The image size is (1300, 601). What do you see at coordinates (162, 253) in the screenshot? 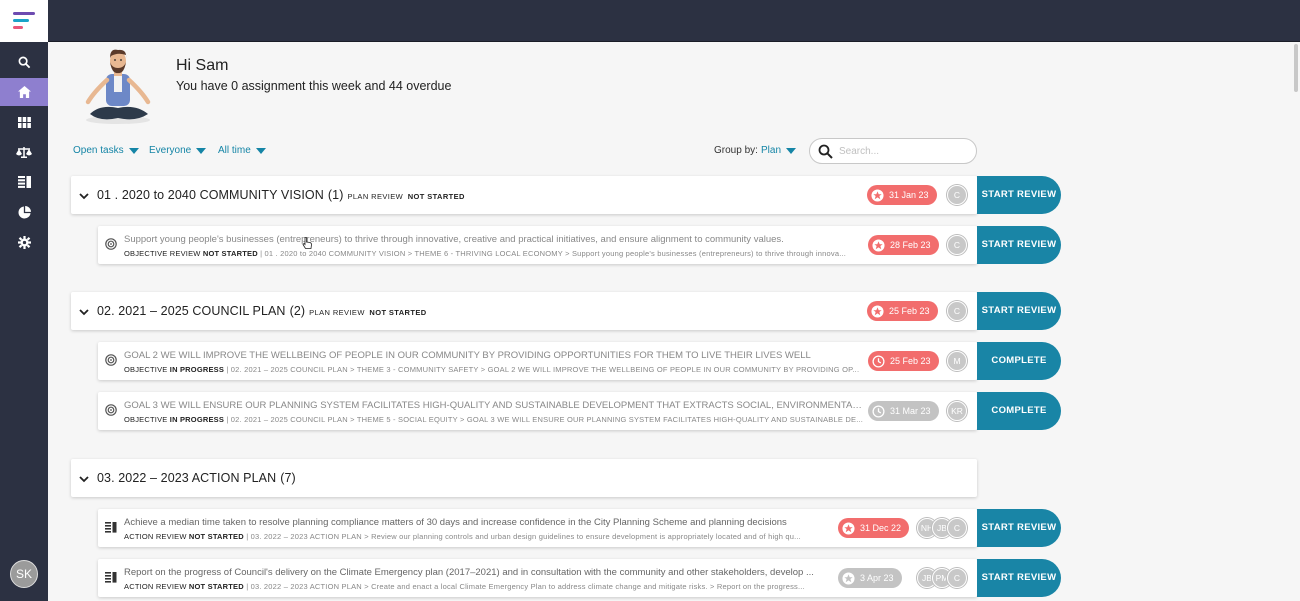
I see `item-type: OBJECTIVE REVIEW` at bounding box center [162, 253].